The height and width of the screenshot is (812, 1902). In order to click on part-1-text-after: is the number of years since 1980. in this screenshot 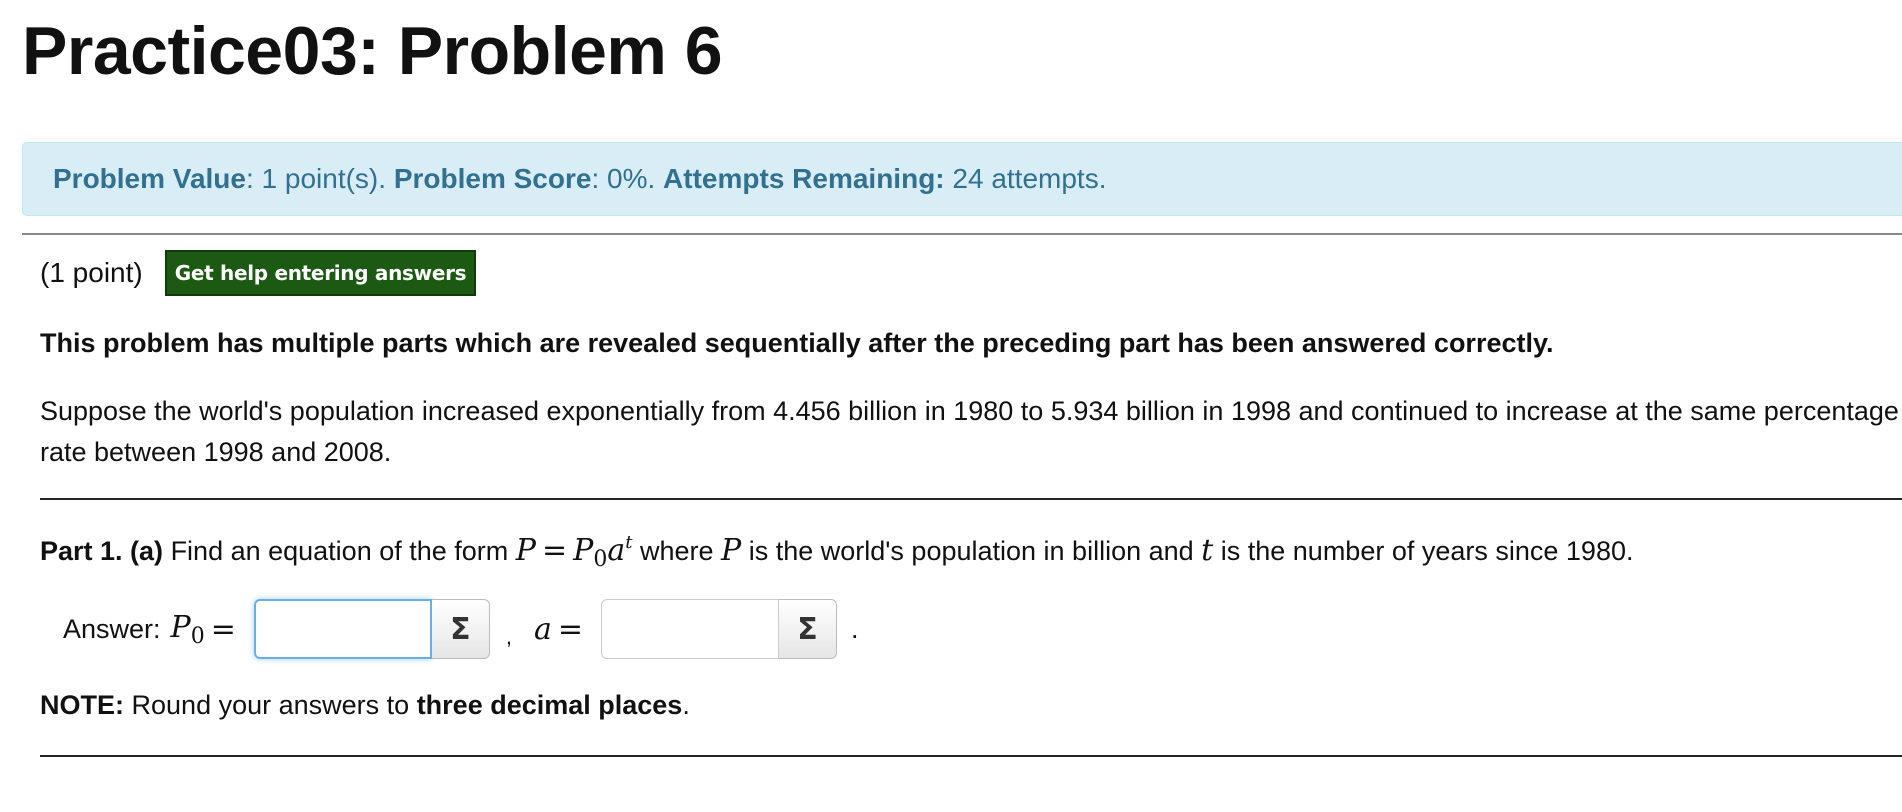, I will do `click(1427, 551)`.